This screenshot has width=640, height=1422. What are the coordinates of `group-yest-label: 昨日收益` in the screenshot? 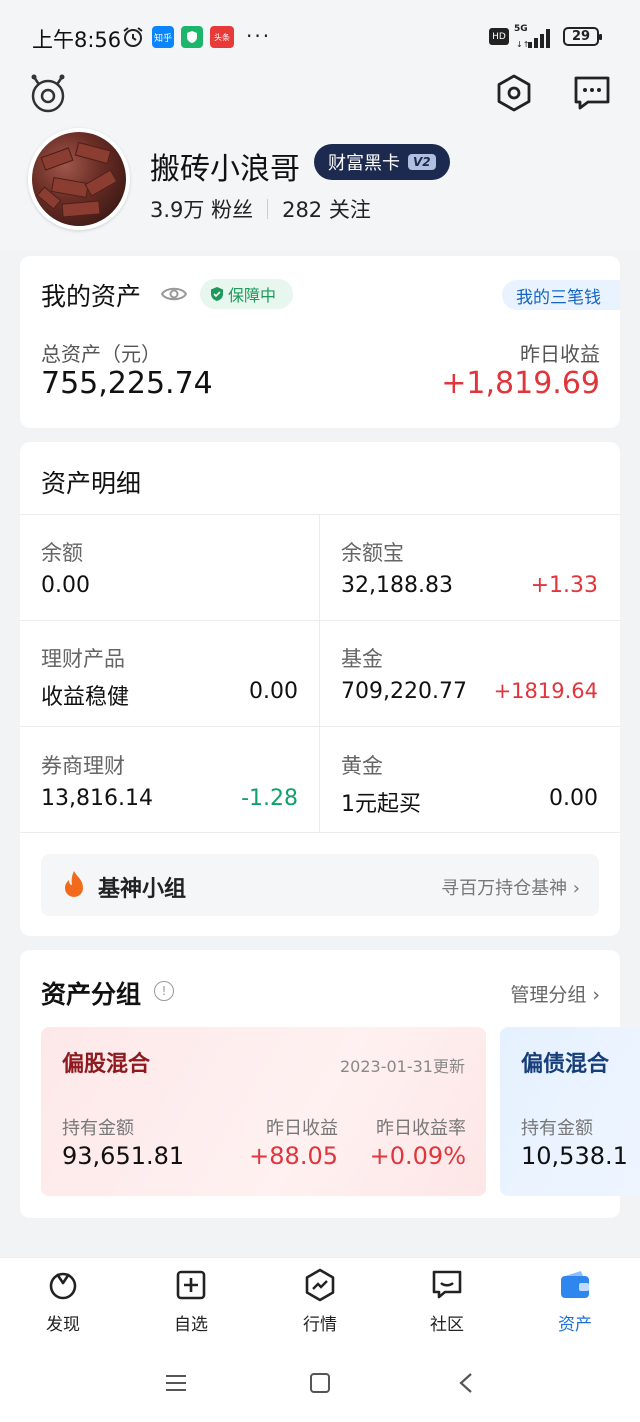 It's located at (302, 1128).